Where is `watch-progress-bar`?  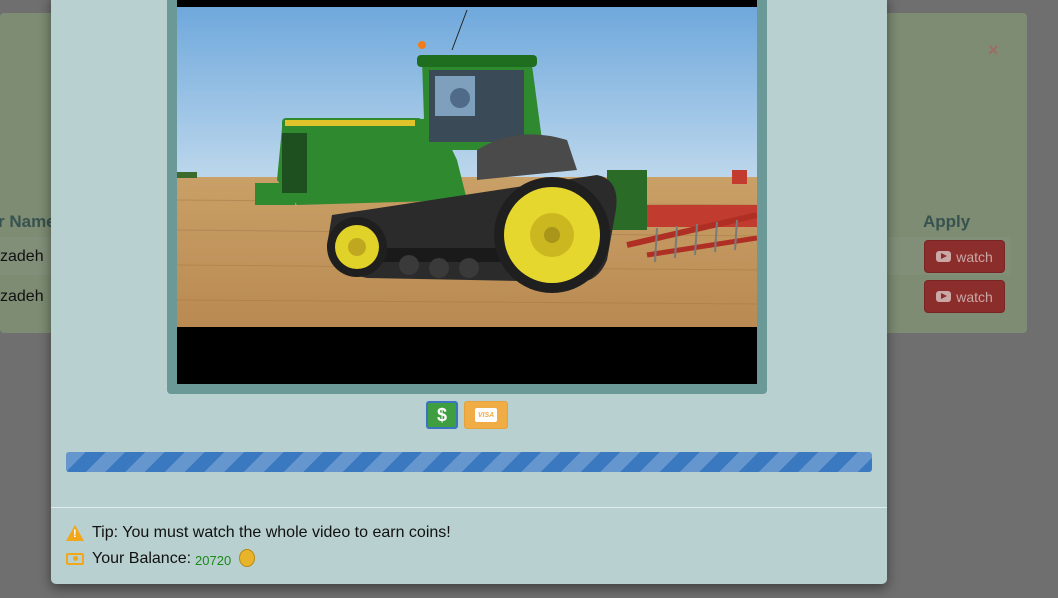
watch-progress-bar is located at coordinates (469, 462).